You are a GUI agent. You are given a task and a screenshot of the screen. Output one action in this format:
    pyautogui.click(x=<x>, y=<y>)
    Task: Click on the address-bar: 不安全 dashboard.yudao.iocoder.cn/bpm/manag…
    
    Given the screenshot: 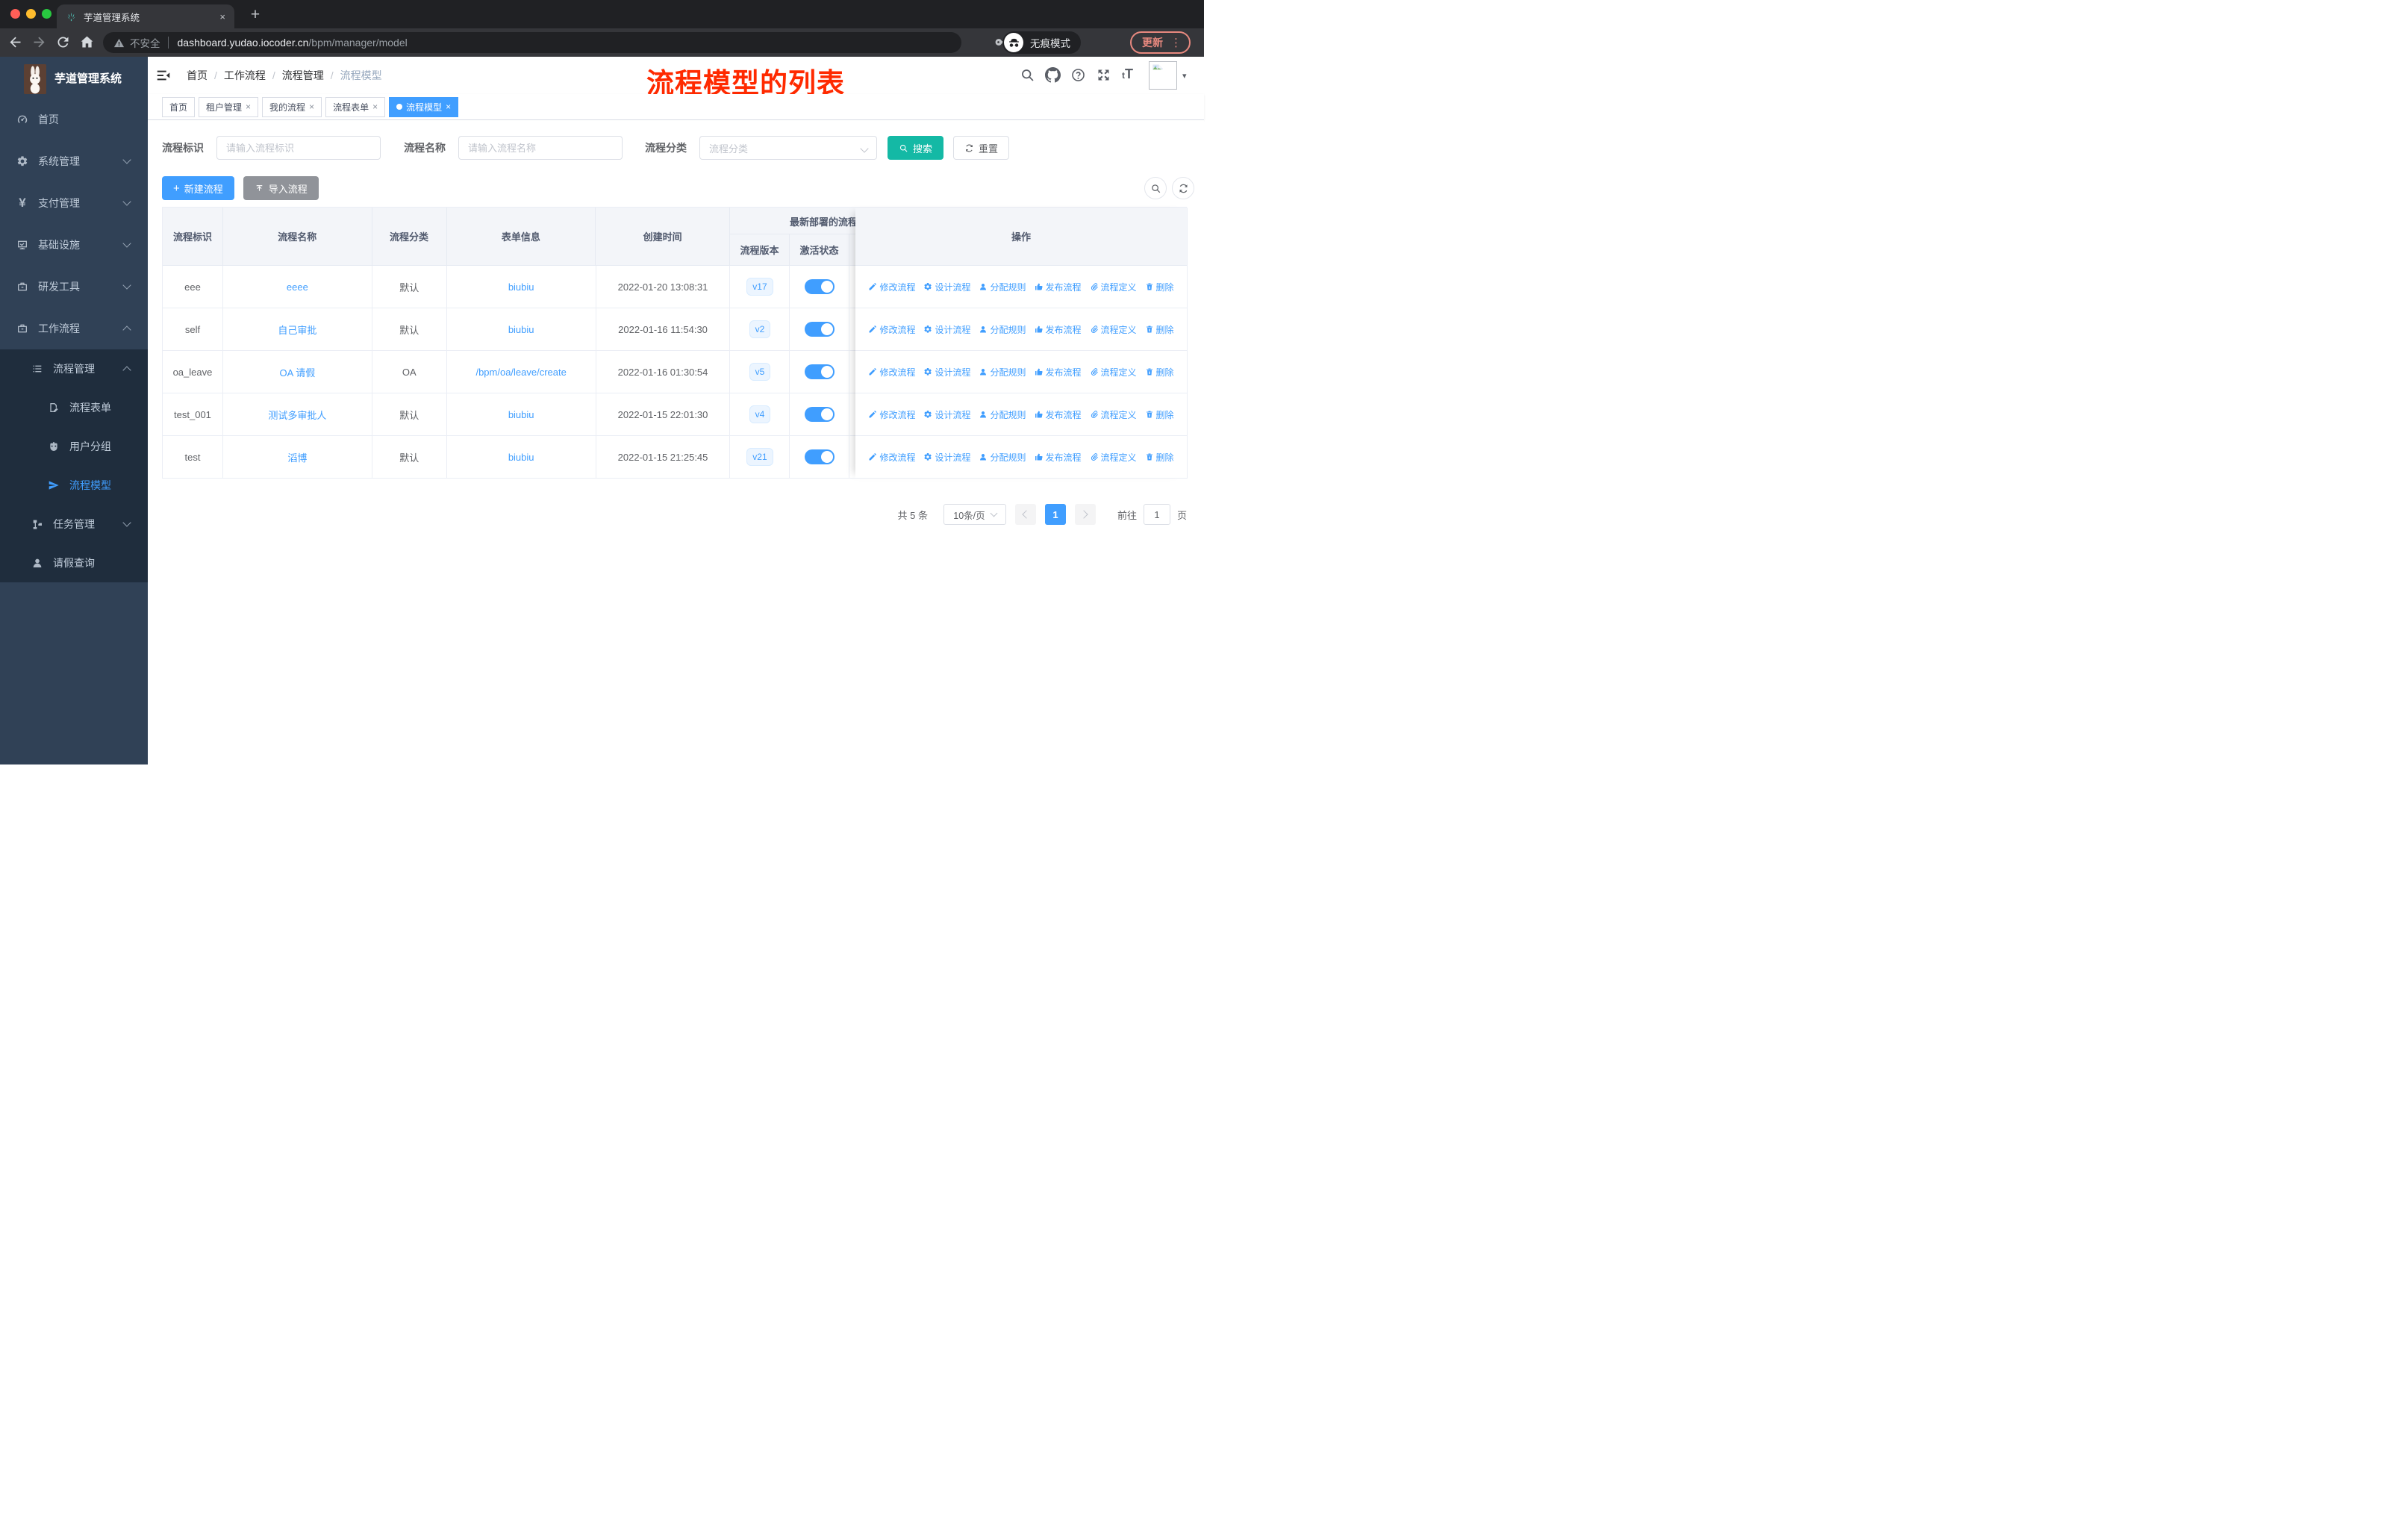 What is the action you would take?
    pyautogui.click(x=532, y=42)
    